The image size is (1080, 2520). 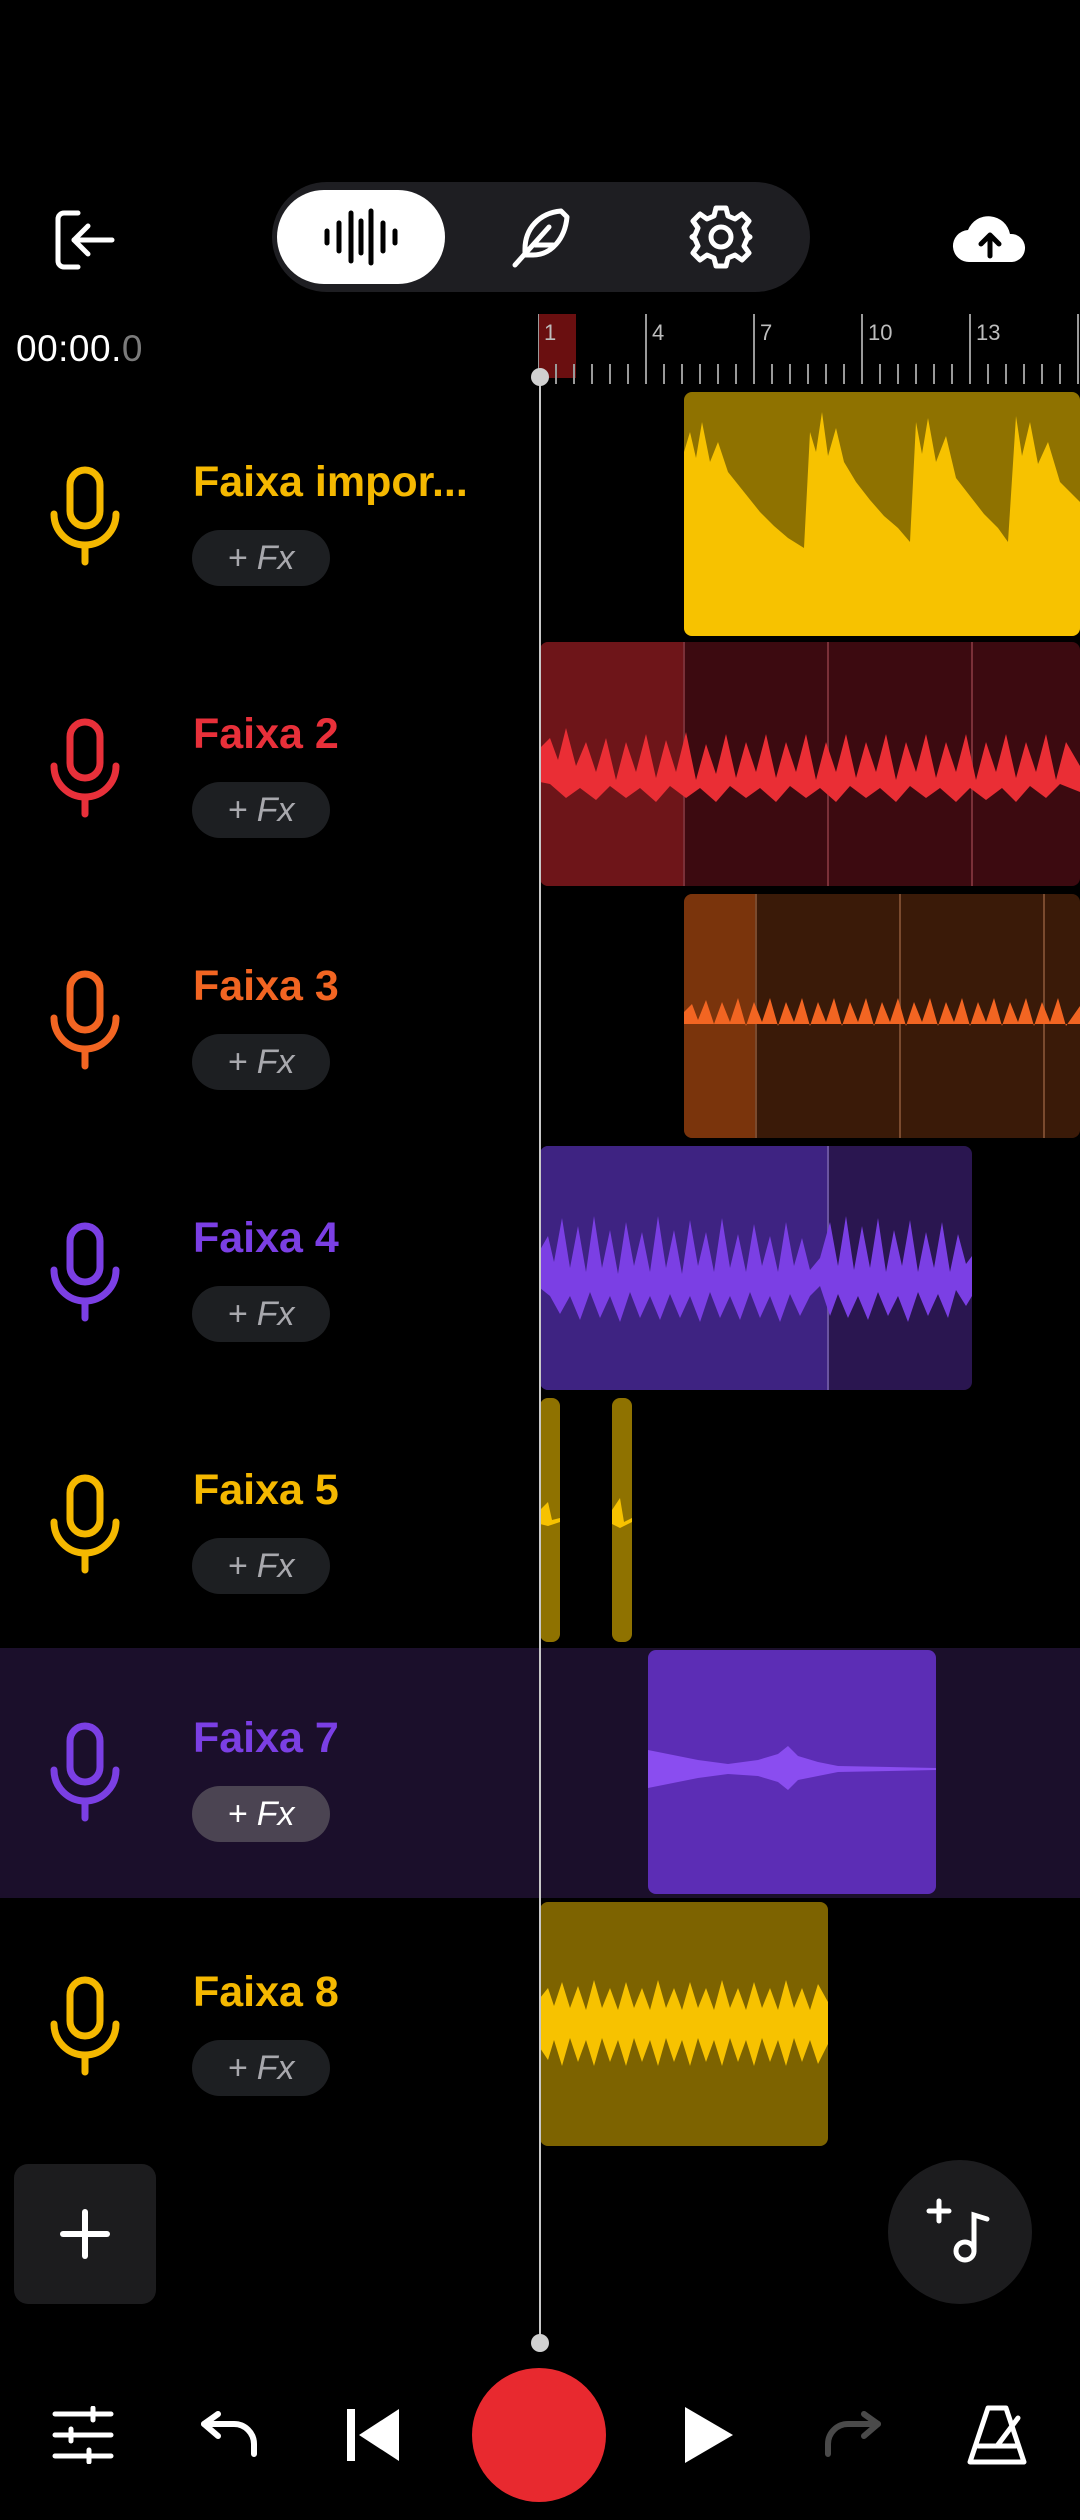 I want to click on track-name: Faixa 7, so click(x=266, y=1738).